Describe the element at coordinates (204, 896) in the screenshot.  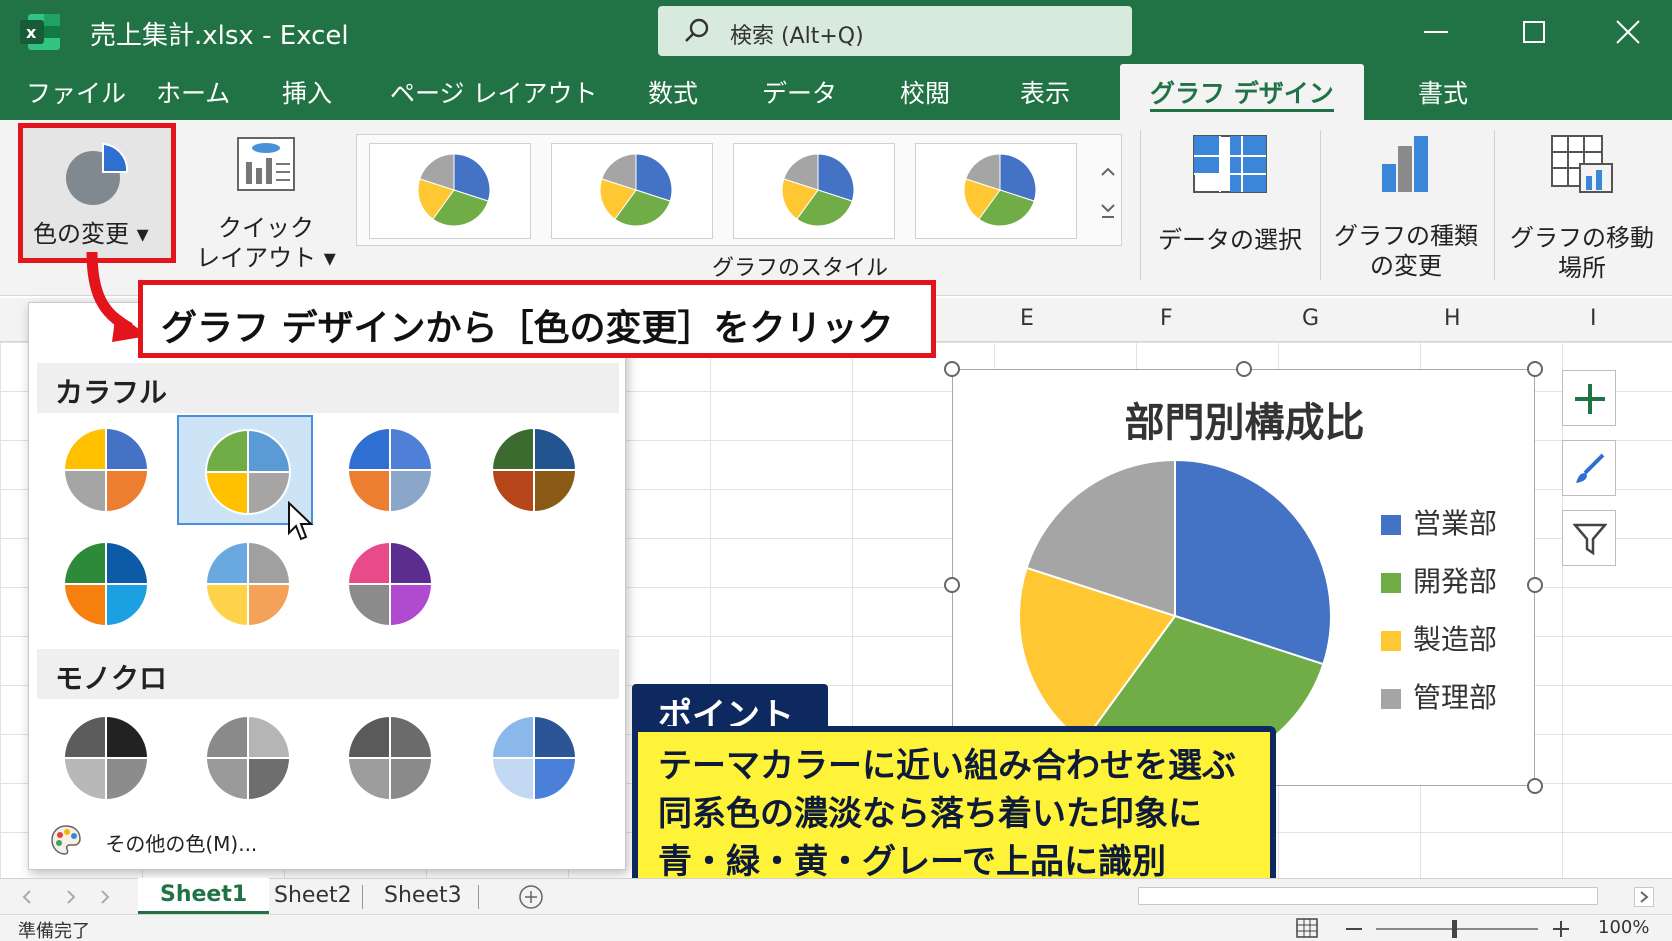
I see `sheet-tab-1: Sheet1` at that location.